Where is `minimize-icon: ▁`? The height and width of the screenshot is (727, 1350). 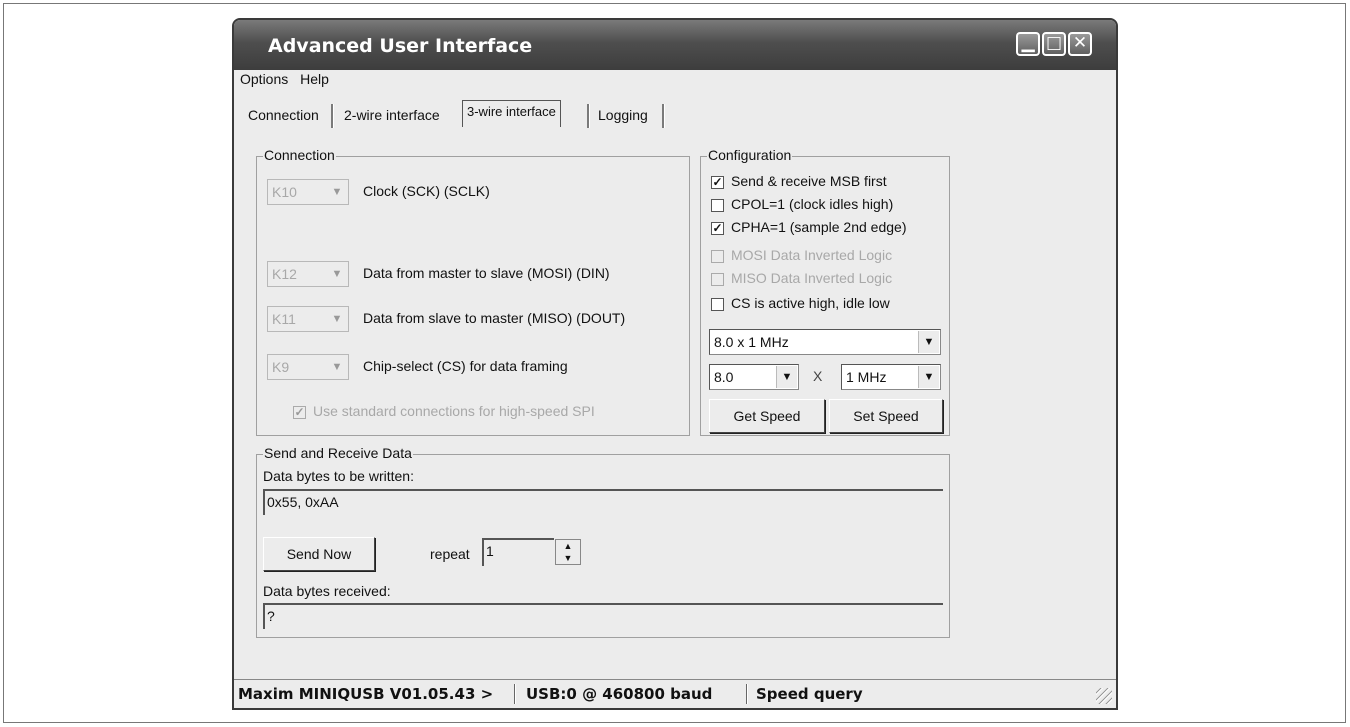 minimize-icon: ▁ is located at coordinates (1028, 43).